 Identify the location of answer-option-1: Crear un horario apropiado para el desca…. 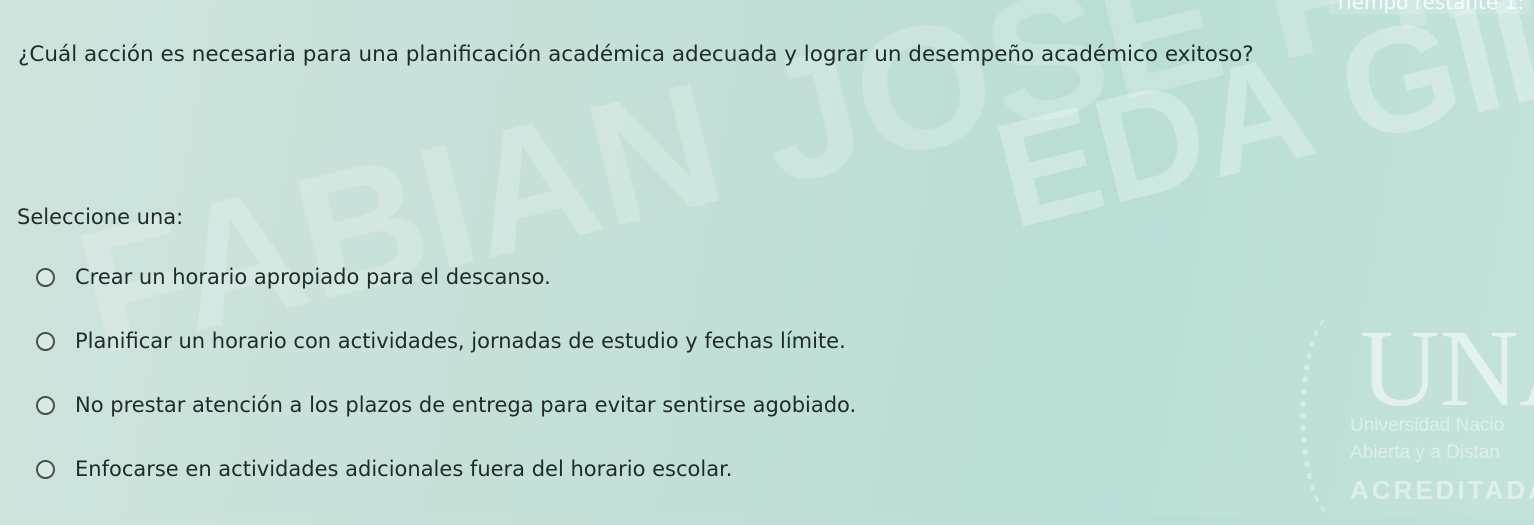
(446, 277).